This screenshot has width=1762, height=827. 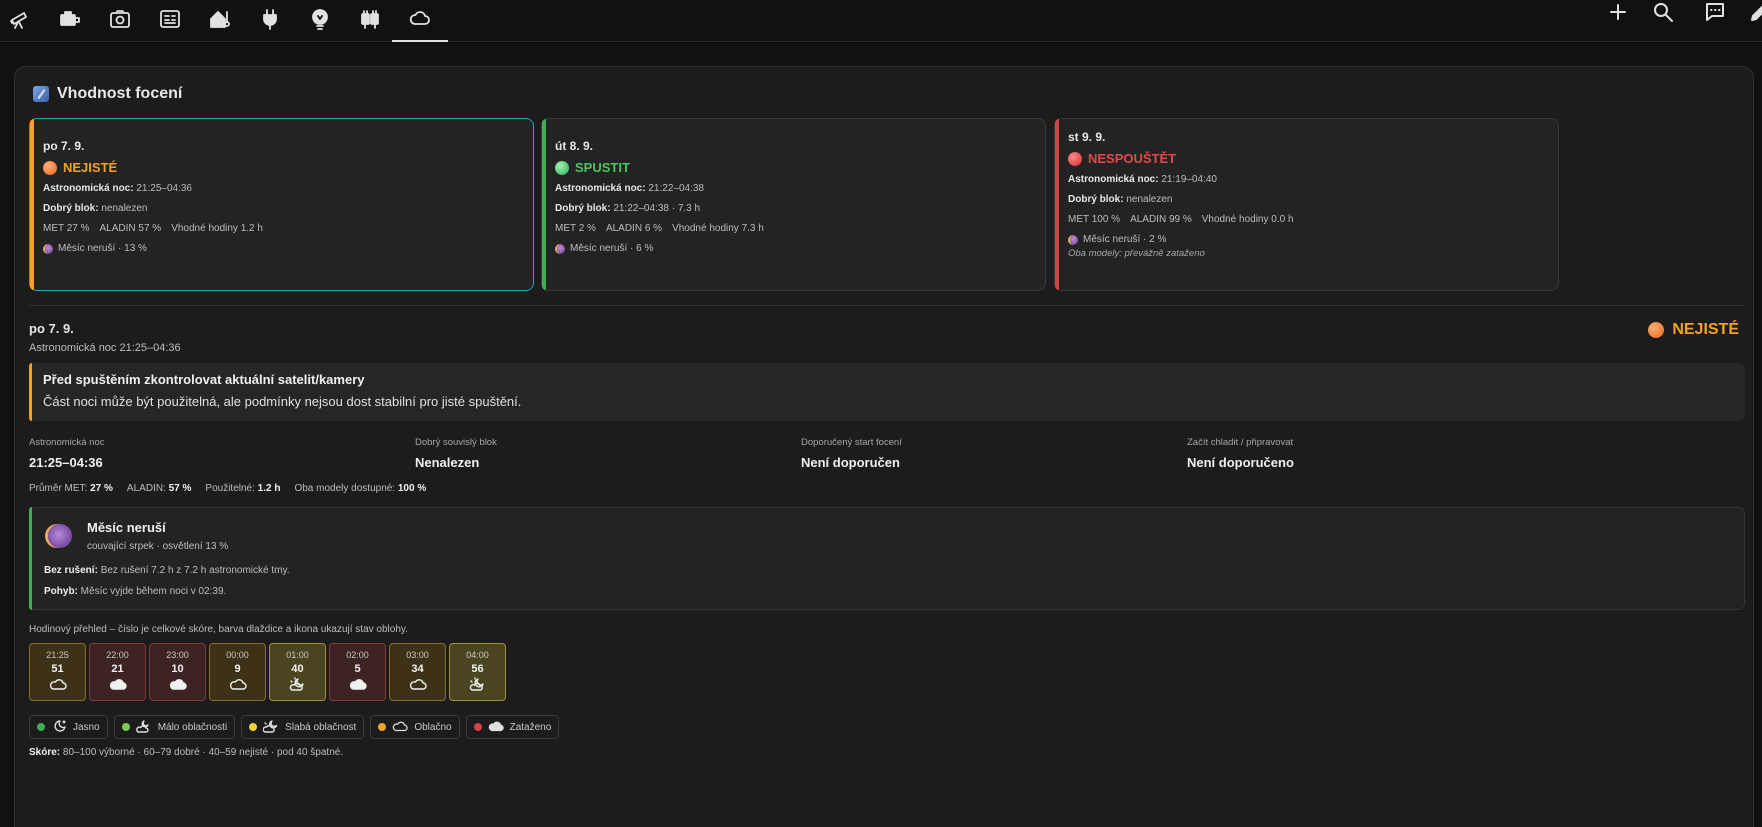 What do you see at coordinates (612, 248) in the screenshot?
I see `moon-label: Měsíc neruší · 6 %` at bounding box center [612, 248].